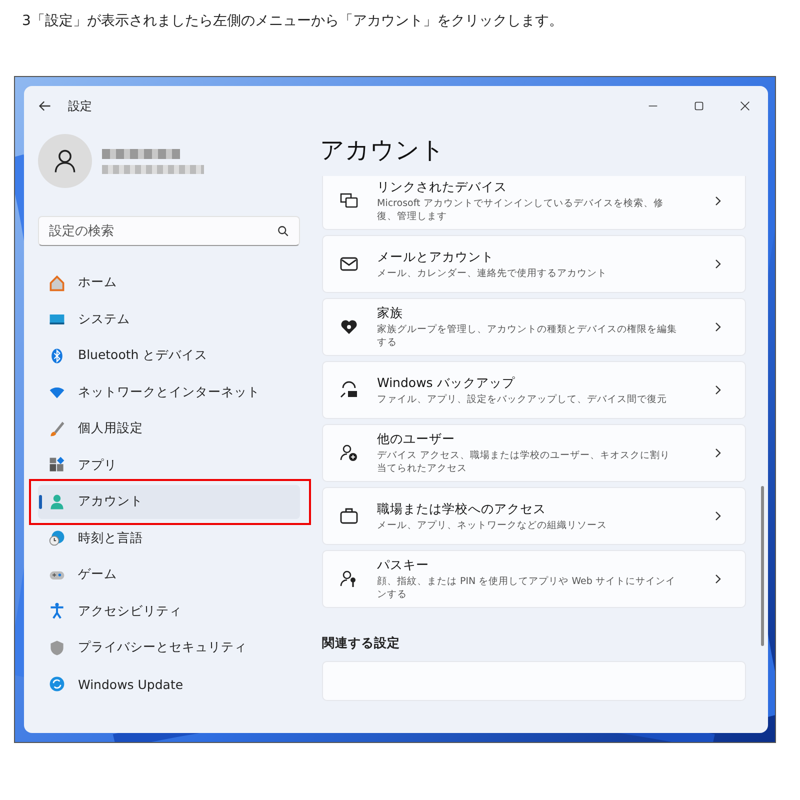  Describe the element at coordinates (169, 575) in the screenshot. I see `sidebar-item: ゲーム` at that location.